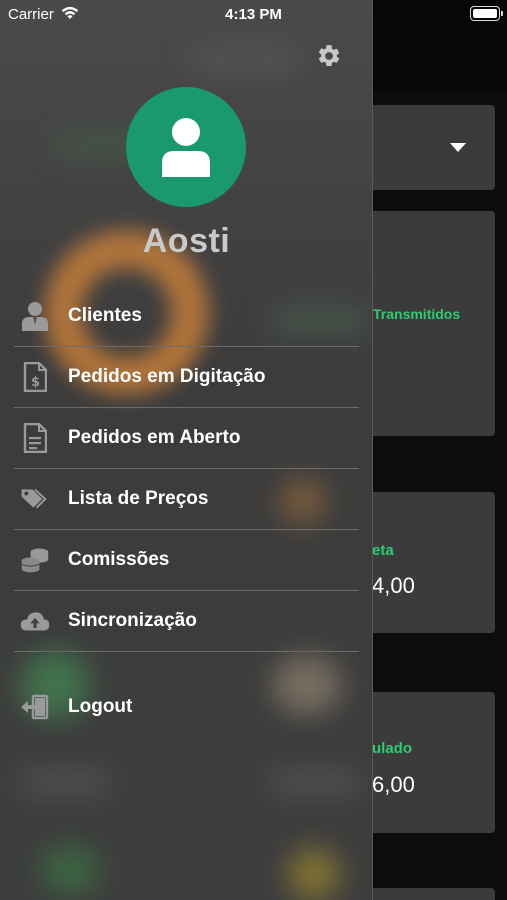  I want to click on menu-item-label: Pedidos em Digitação, so click(167, 376).